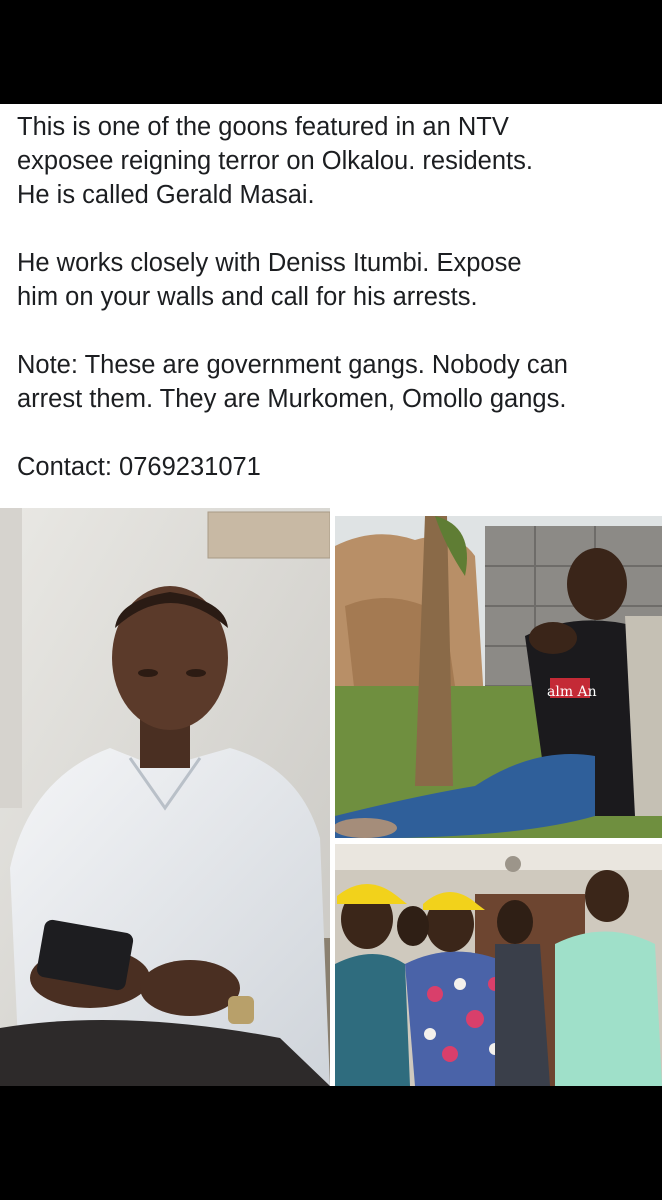  Describe the element at coordinates (572, 692) in the screenshot. I see `shirt-text: alm An` at that location.